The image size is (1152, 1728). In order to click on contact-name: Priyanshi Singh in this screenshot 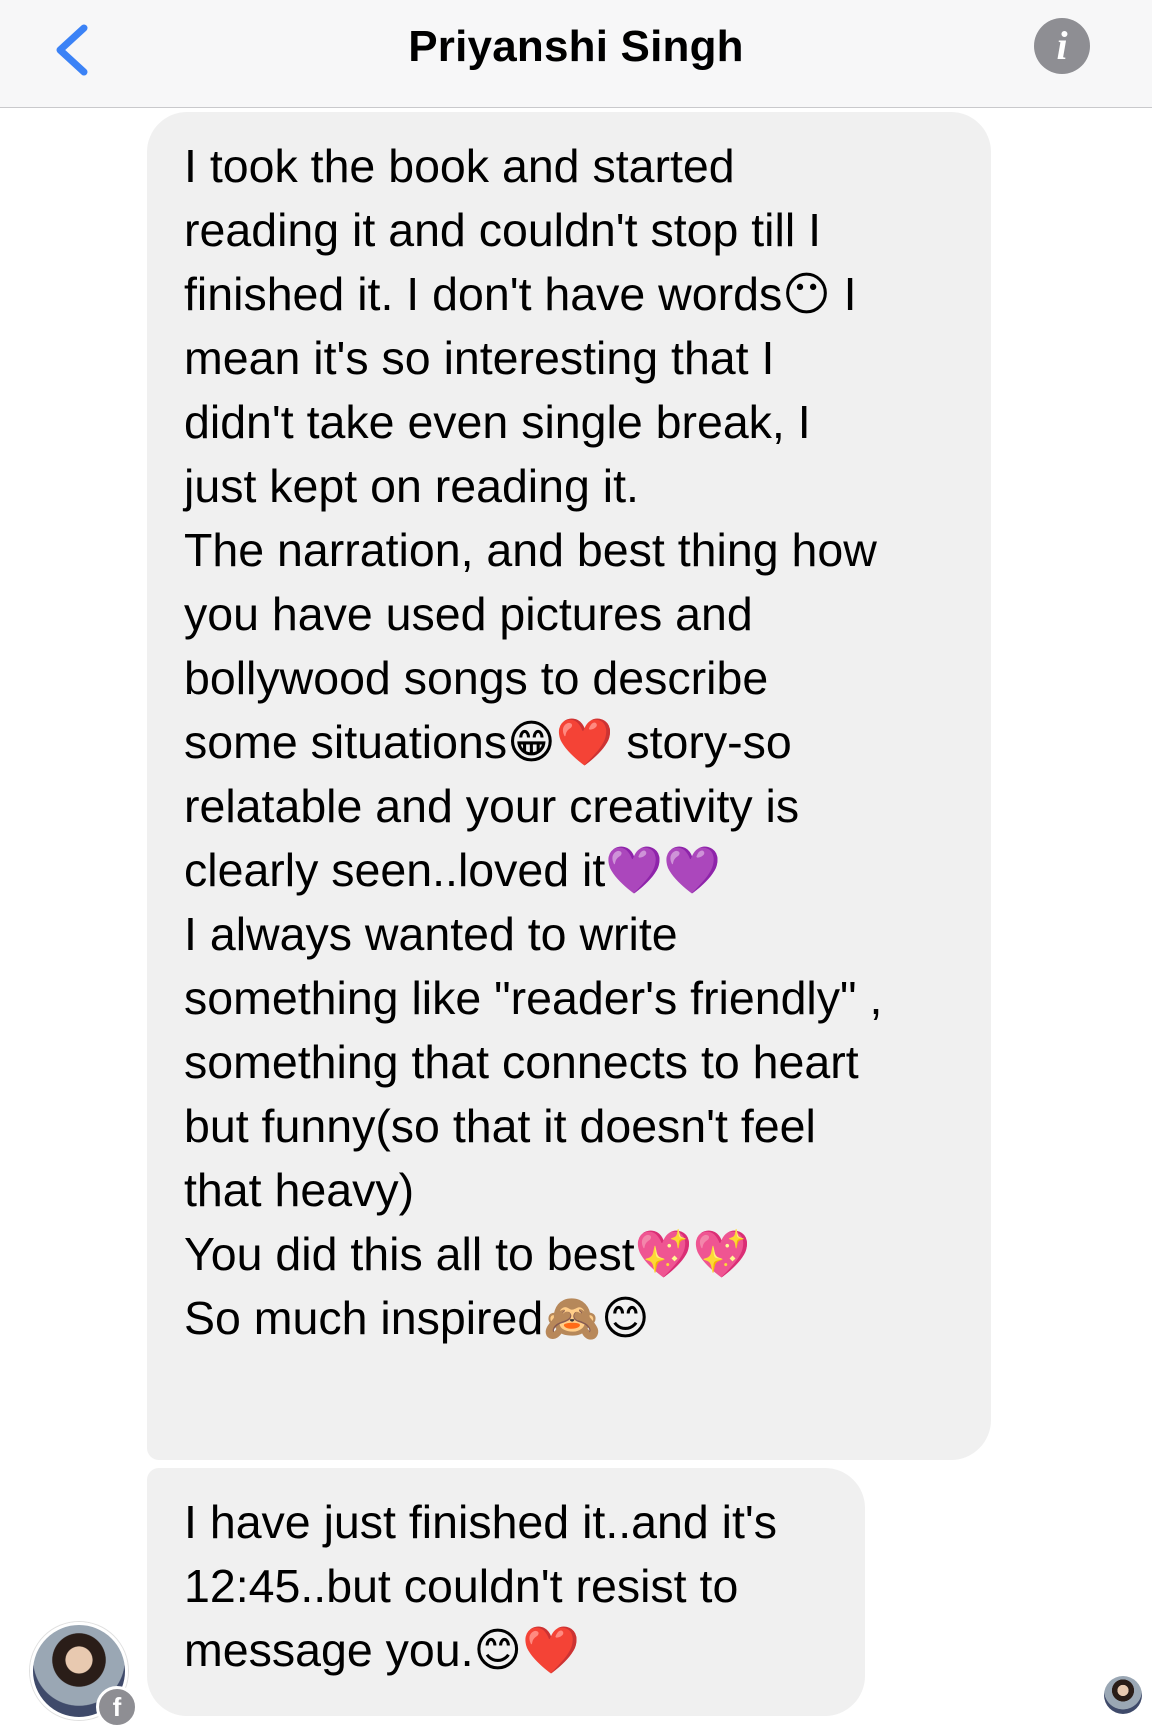, I will do `click(576, 47)`.